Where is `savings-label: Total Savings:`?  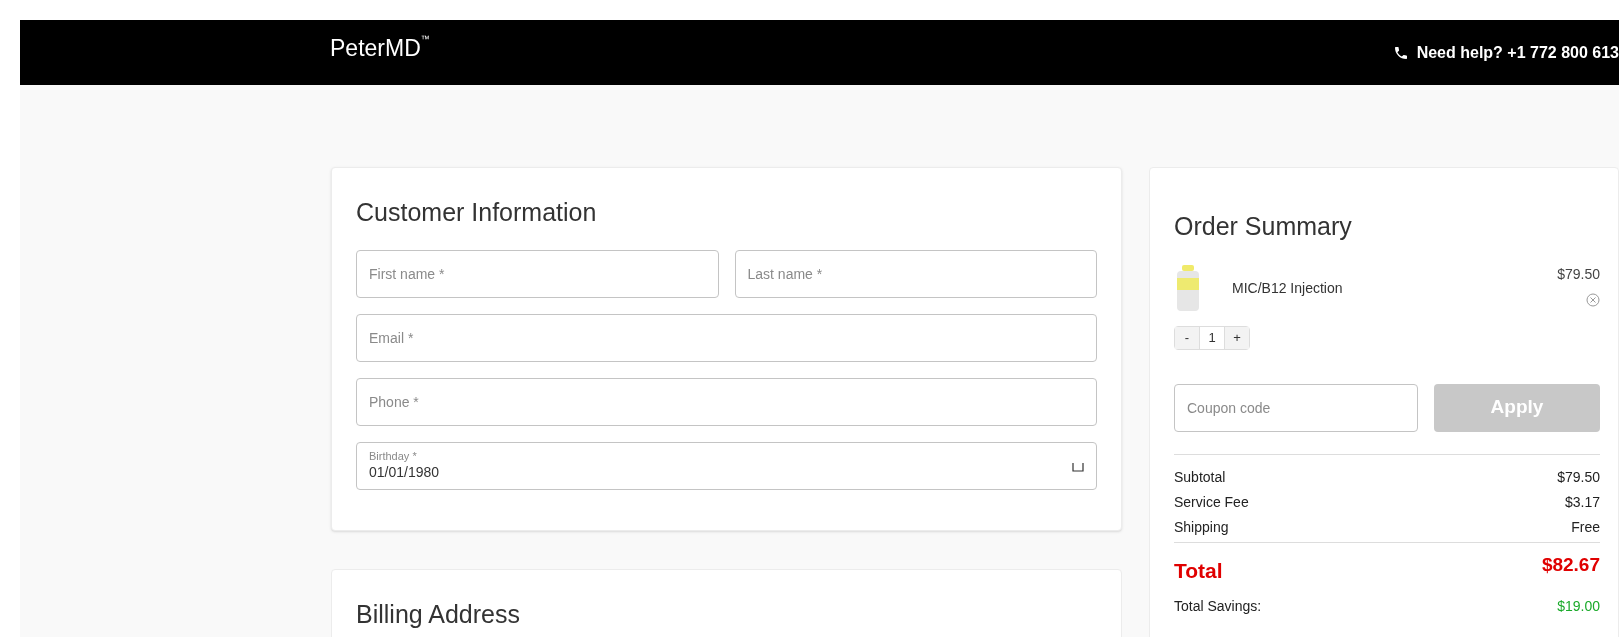
savings-label: Total Savings: is located at coordinates (1218, 606).